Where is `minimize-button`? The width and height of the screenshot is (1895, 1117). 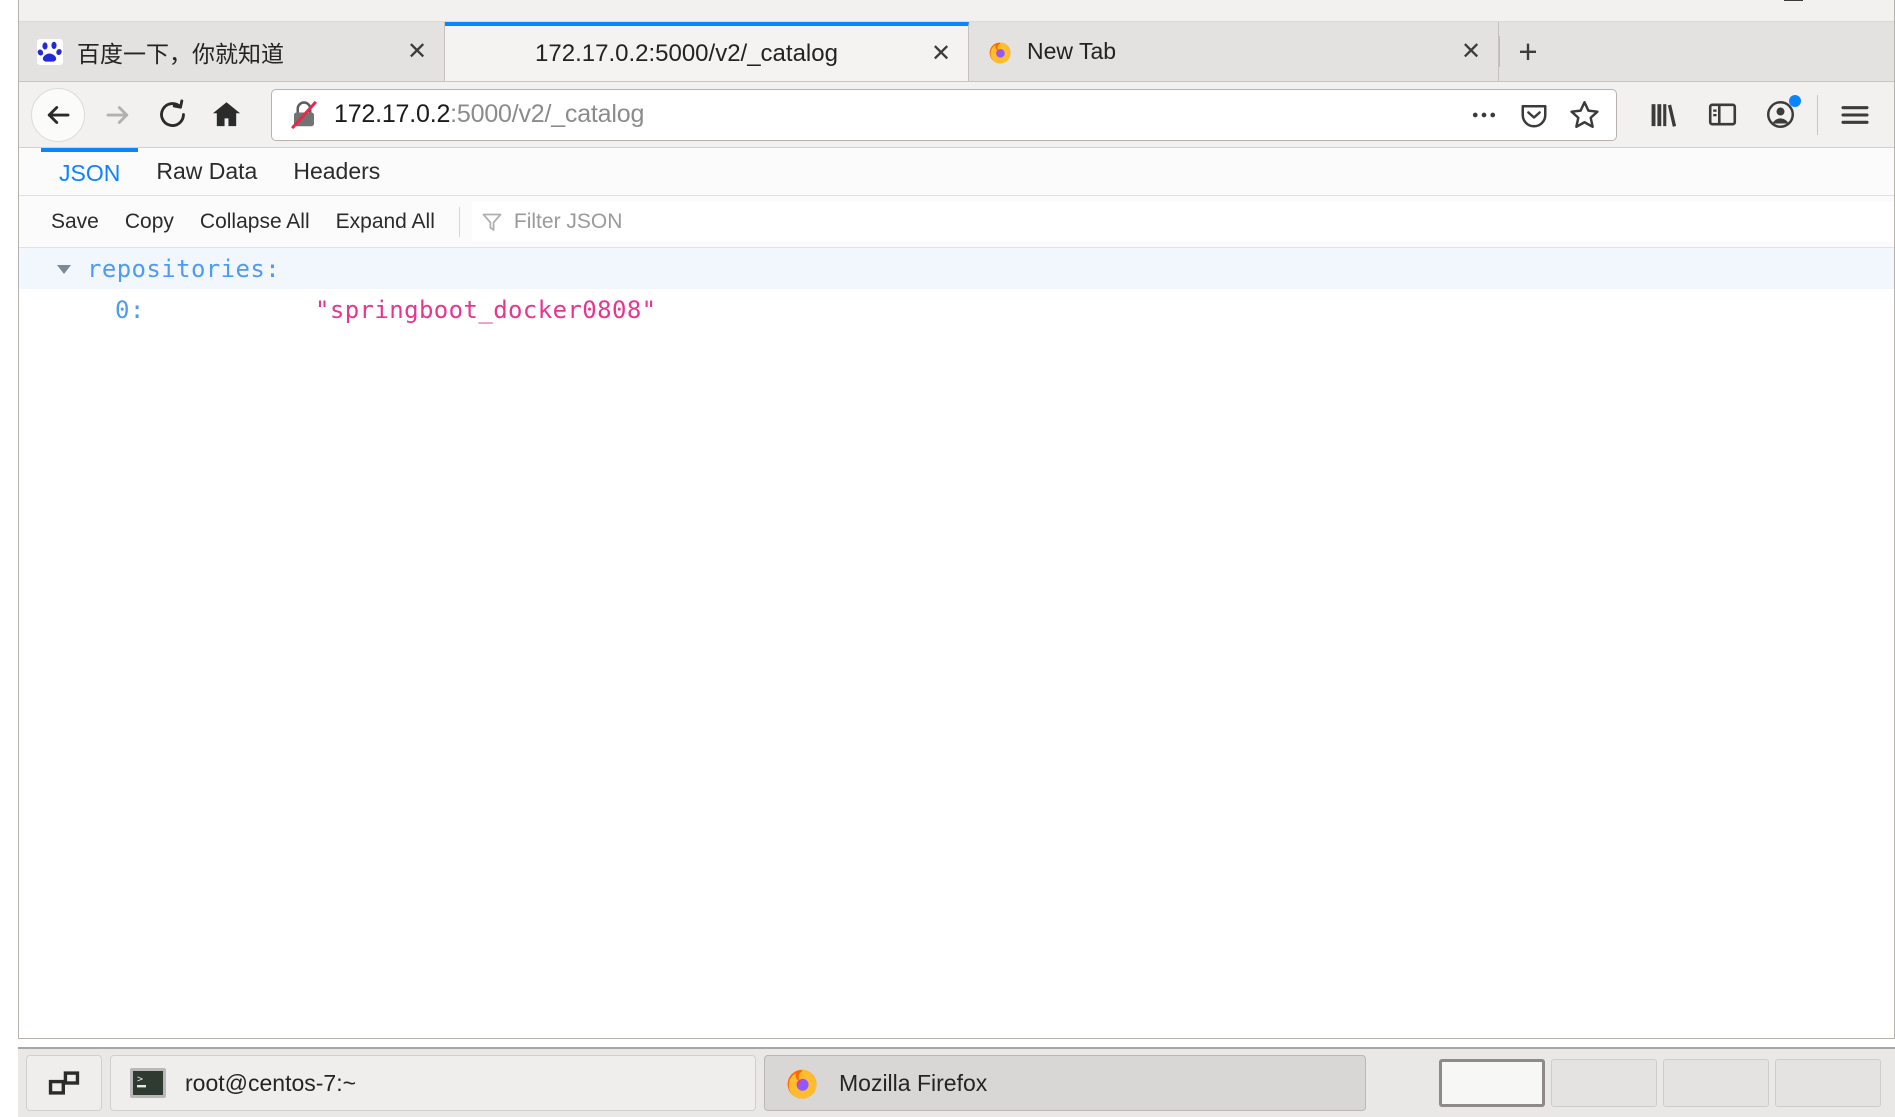
minimize-button is located at coordinates (1723, 2).